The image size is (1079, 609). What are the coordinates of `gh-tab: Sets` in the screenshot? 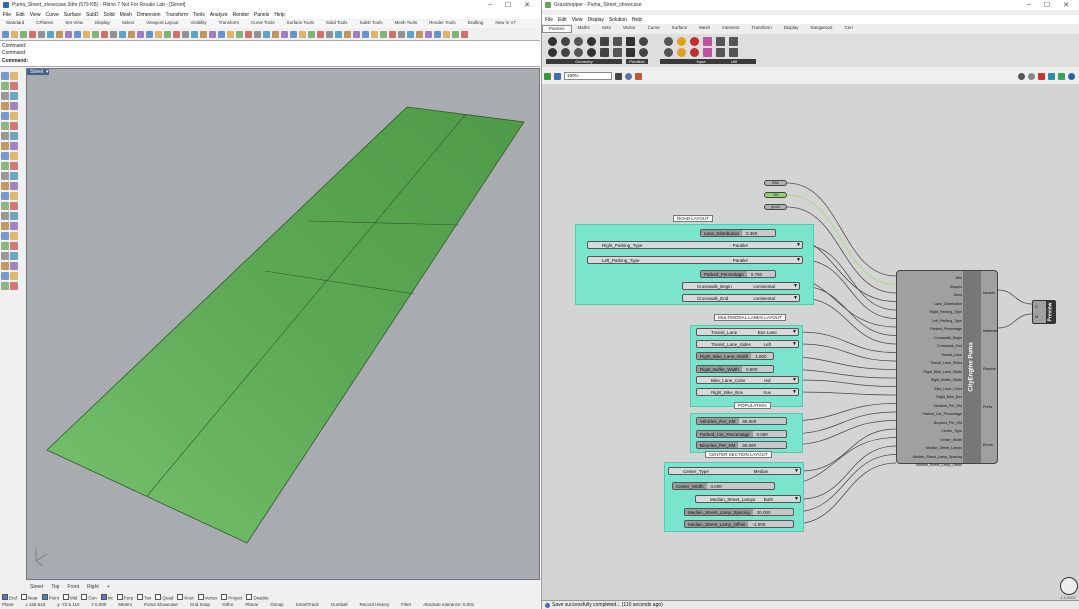 It's located at (606, 29).